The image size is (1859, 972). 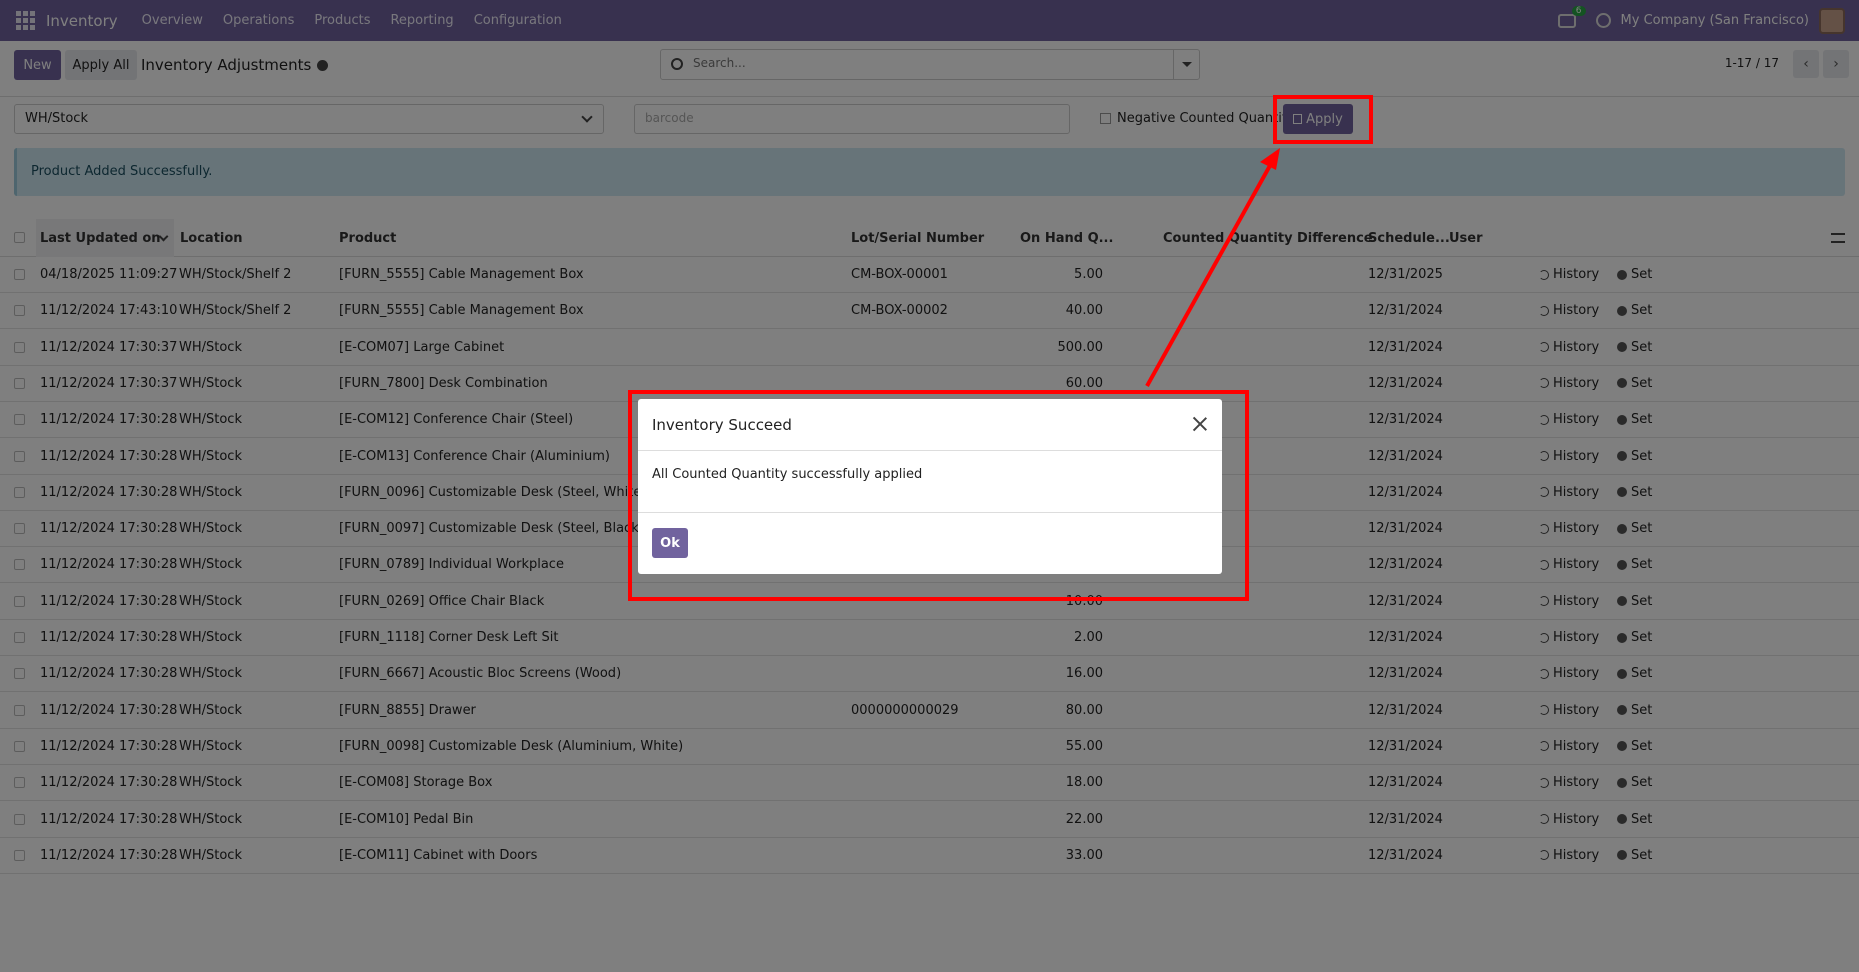 What do you see at coordinates (938, 495) in the screenshot?
I see `dialog-highlight-box` at bounding box center [938, 495].